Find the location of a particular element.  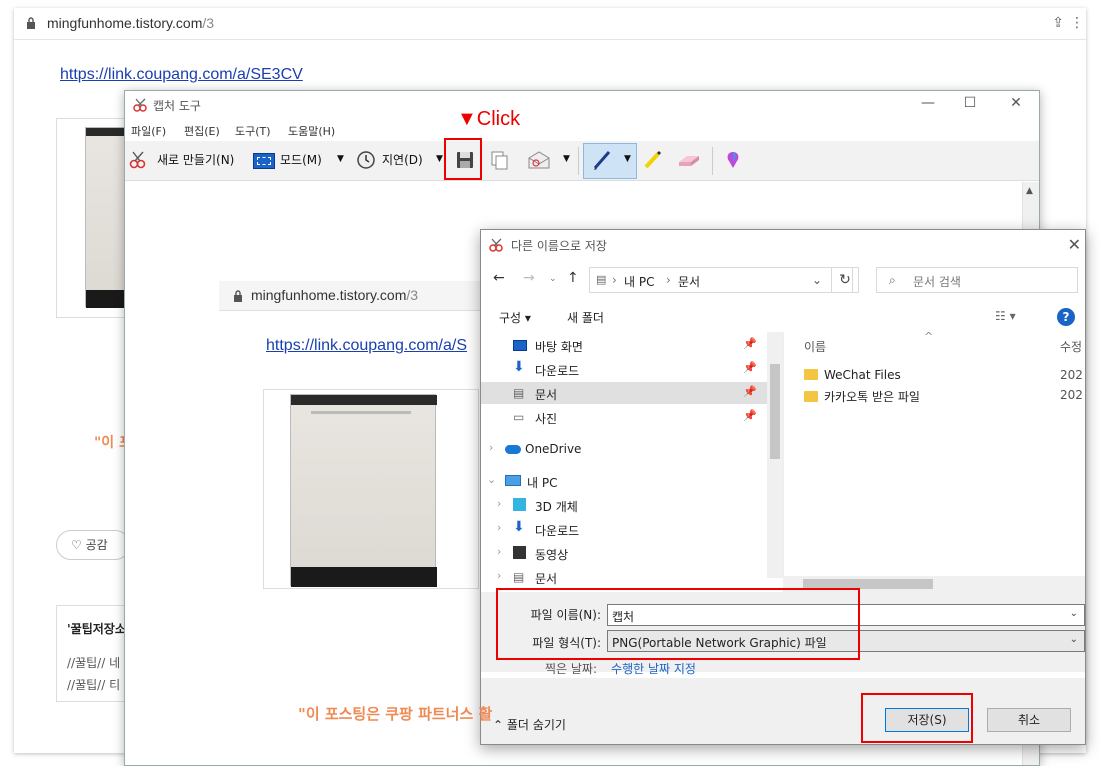

date-taken-row: 찍은 날짜: 수행한 날짜 지정 is located at coordinates (620, 668).